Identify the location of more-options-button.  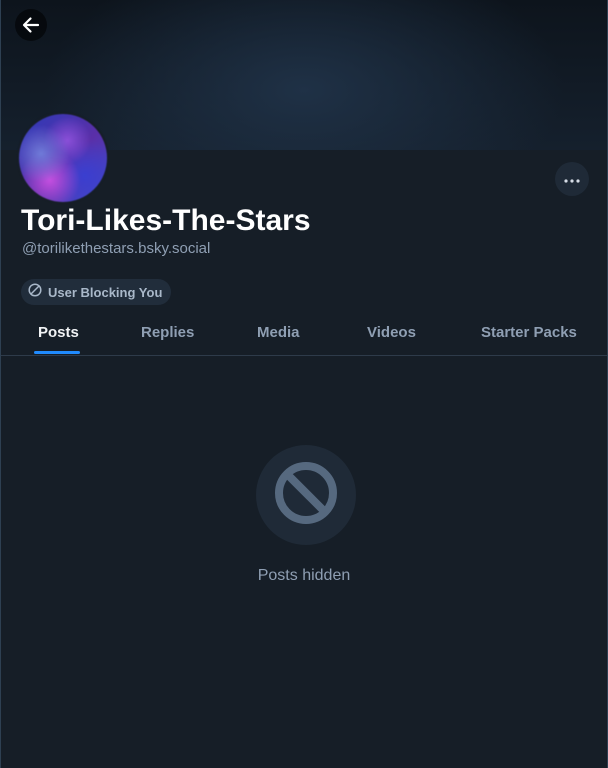
(572, 179).